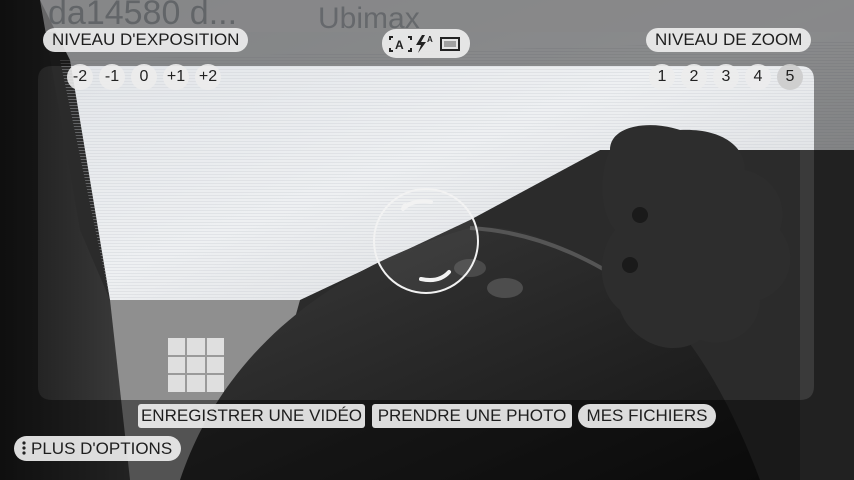 The height and width of the screenshot is (480, 854). I want to click on more-options-button: PLUS D'OPTIONS, so click(98, 448).